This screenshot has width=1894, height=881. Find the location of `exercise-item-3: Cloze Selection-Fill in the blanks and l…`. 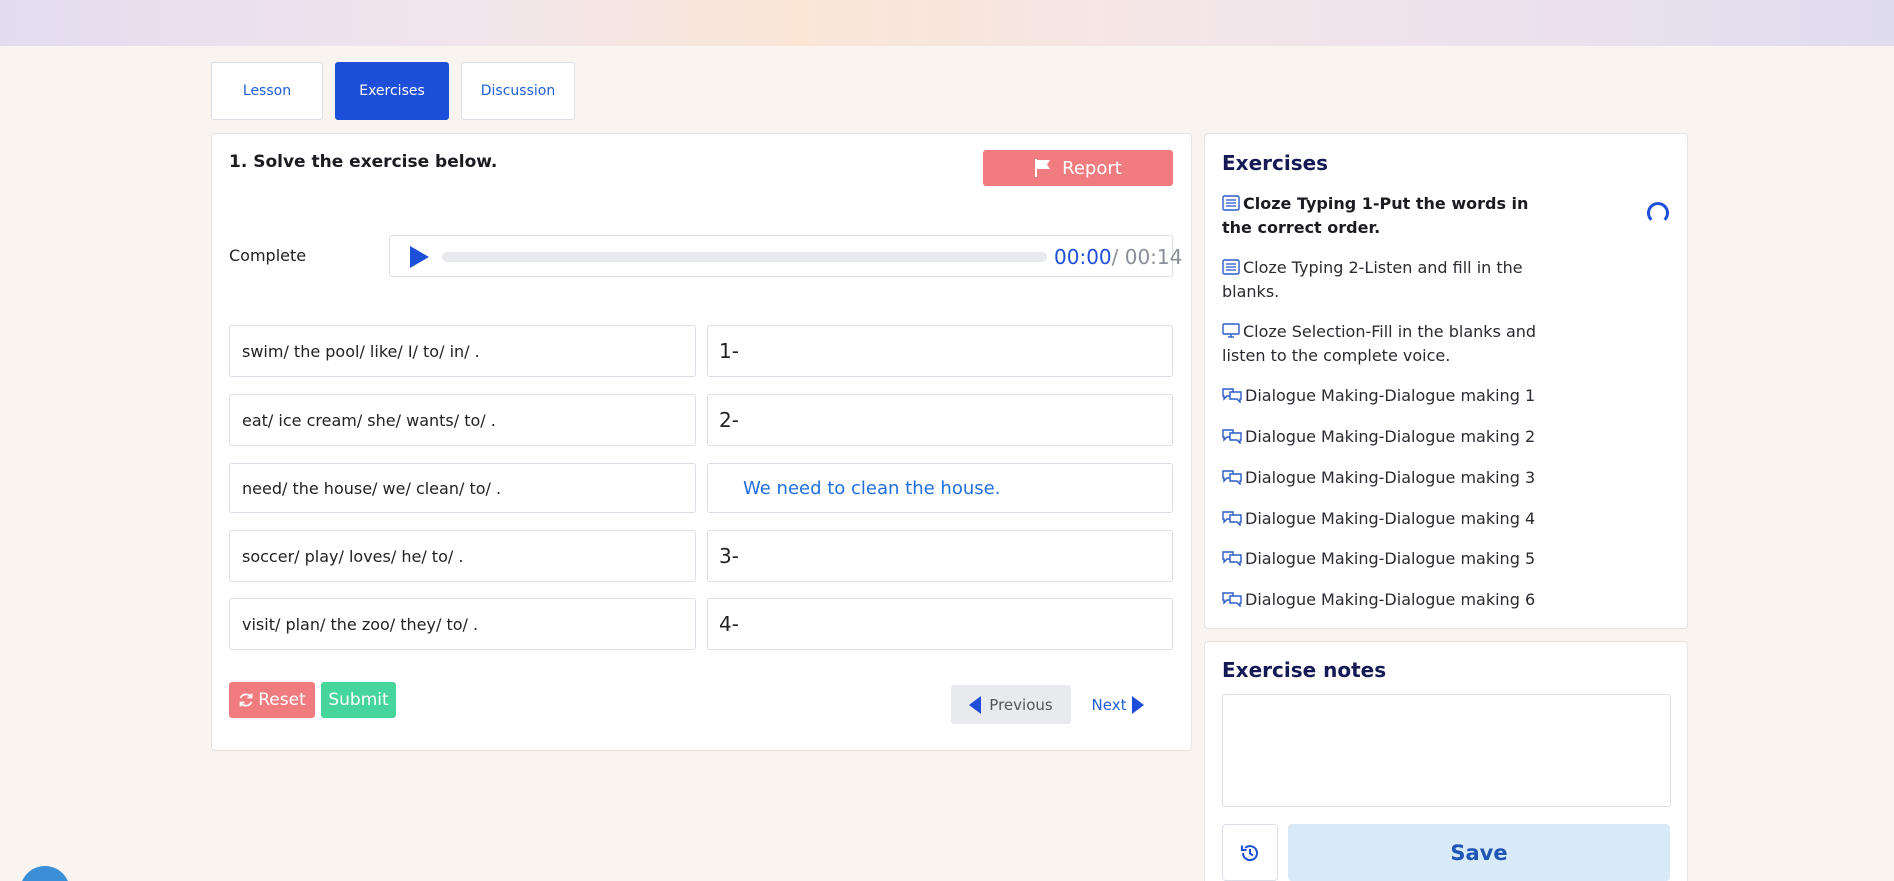

exercise-item-3: Cloze Selection-Fill in the blanks and l… is located at coordinates (1382, 344).